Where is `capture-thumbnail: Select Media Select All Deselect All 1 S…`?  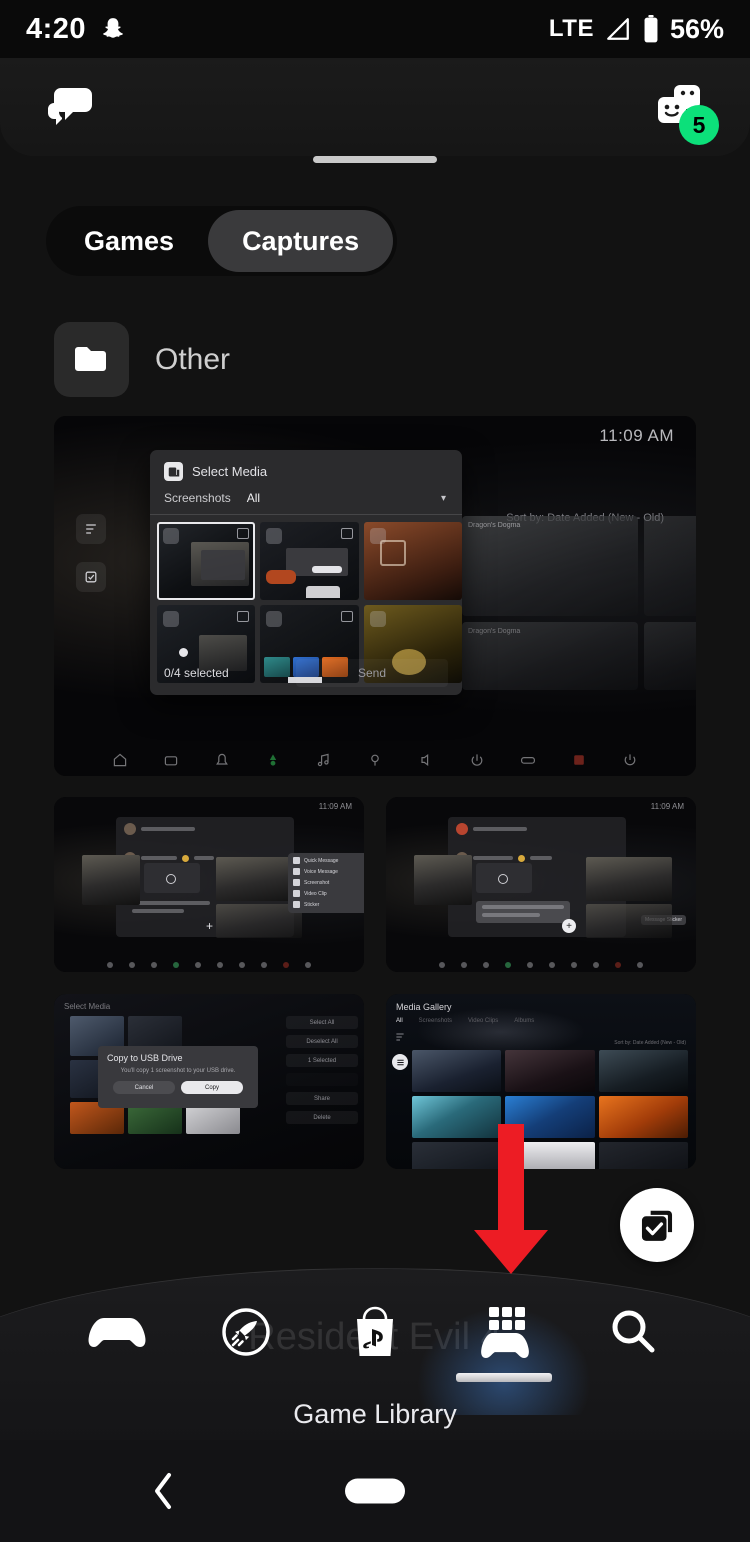
capture-thumbnail: Select Media Select All Deselect All 1 S… is located at coordinates (209, 1081).